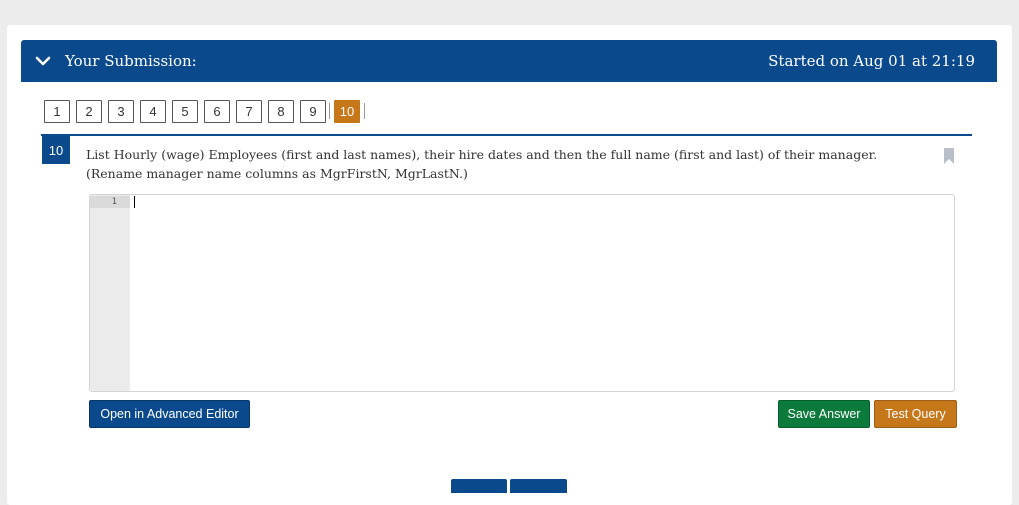  I want to click on page-button-current: 10, so click(347, 111).